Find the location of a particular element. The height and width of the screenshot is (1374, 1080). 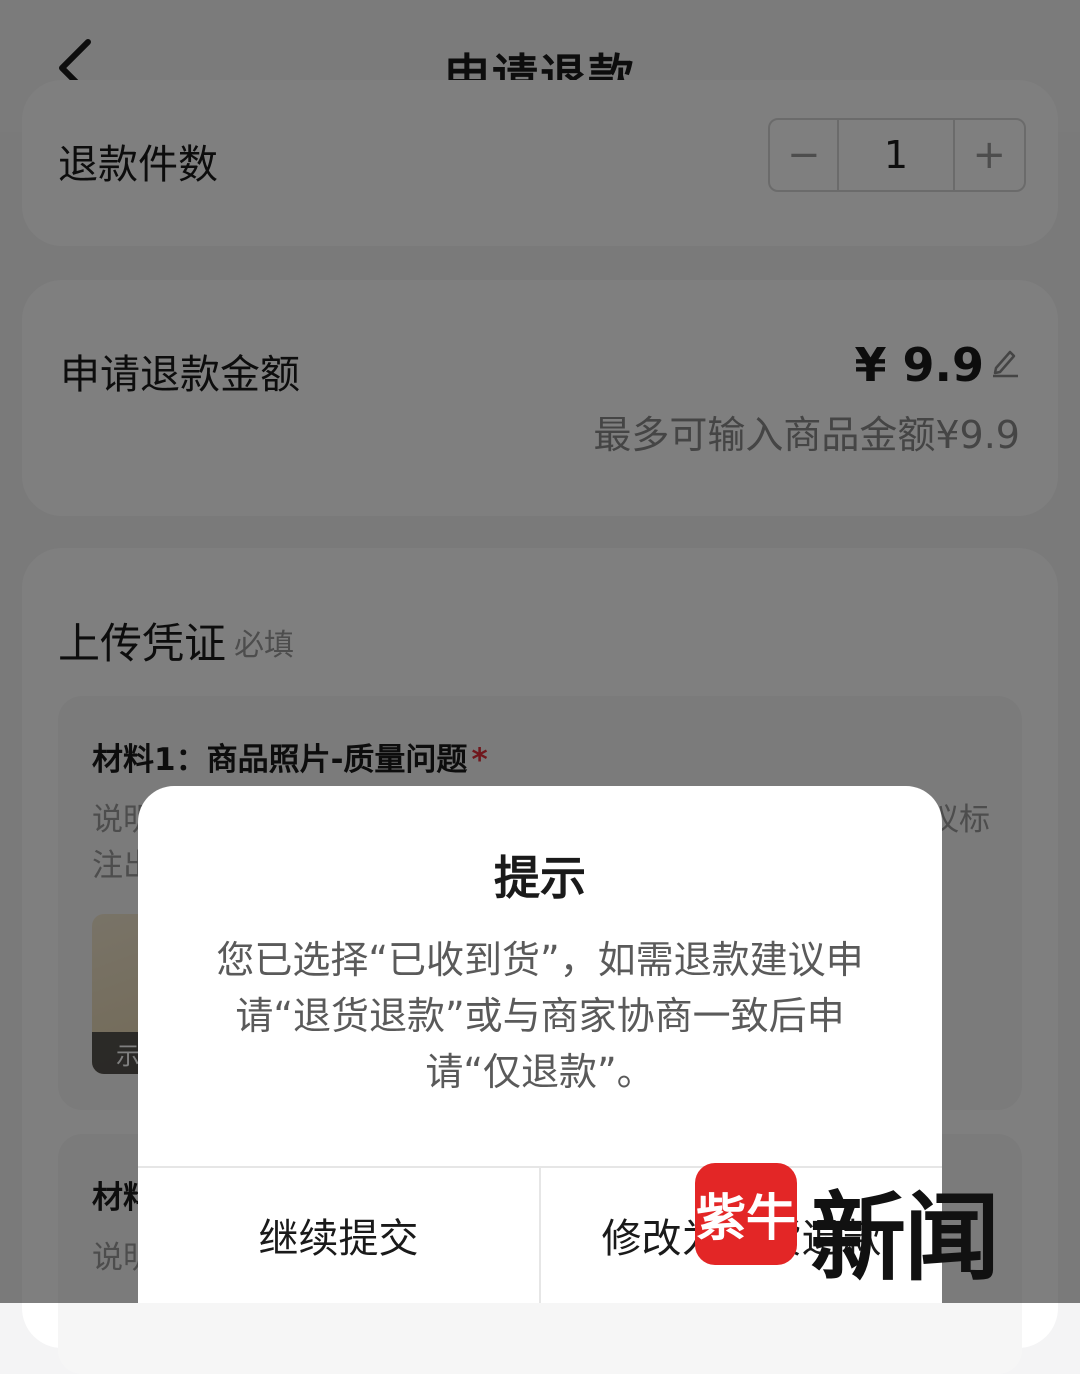

continue-submit-button: 继续提交 is located at coordinates (338, 1235).